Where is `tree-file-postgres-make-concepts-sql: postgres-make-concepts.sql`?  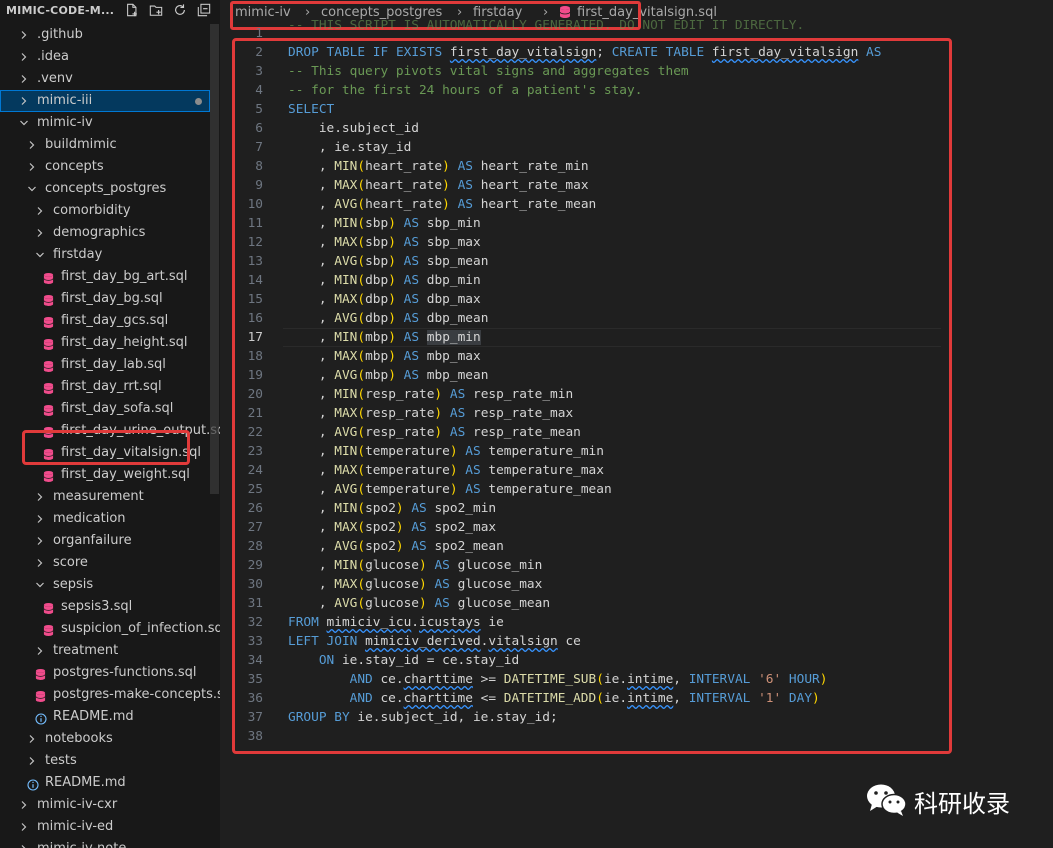 tree-file-postgres-make-concepts-sql: postgres-make-concepts.sql is located at coordinates (110, 695).